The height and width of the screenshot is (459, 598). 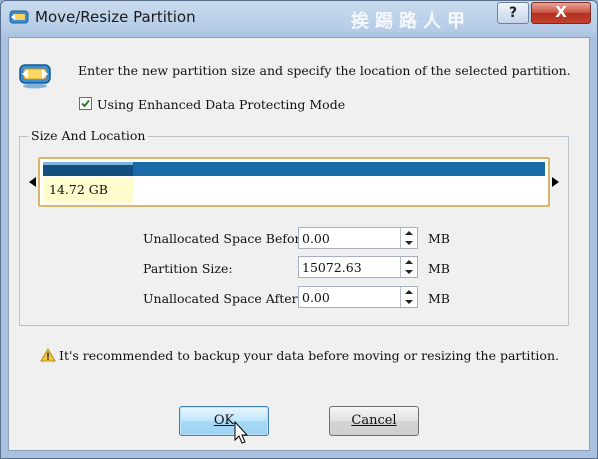 What do you see at coordinates (411, 21) in the screenshot?
I see `watermark-text: 挨踢路人甲` at bounding box center [411, 21].